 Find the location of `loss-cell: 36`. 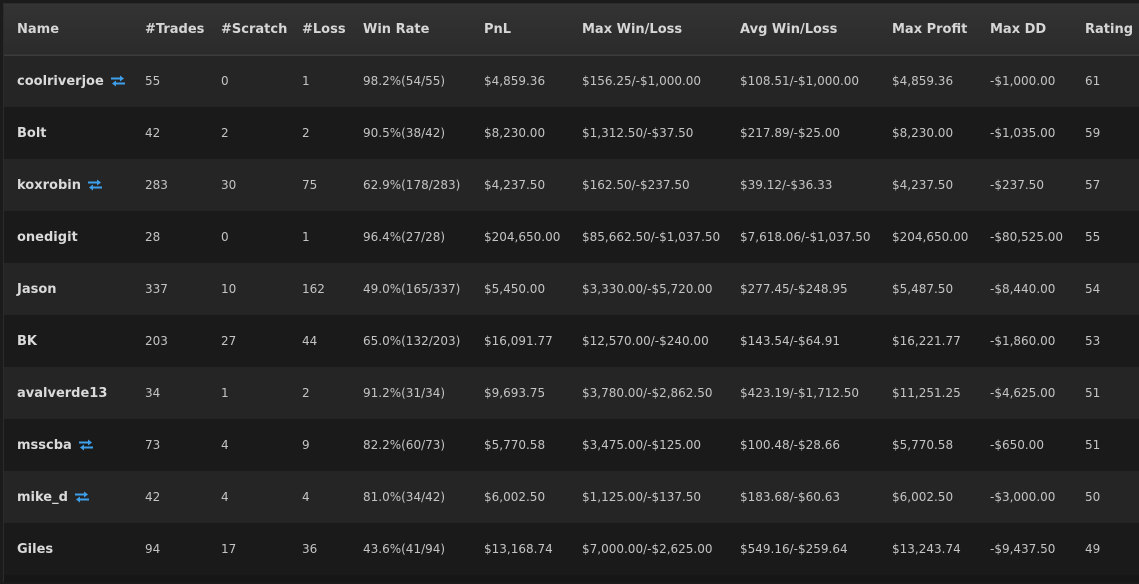

loss-cell: 36 is located at coordinates (310, 549).